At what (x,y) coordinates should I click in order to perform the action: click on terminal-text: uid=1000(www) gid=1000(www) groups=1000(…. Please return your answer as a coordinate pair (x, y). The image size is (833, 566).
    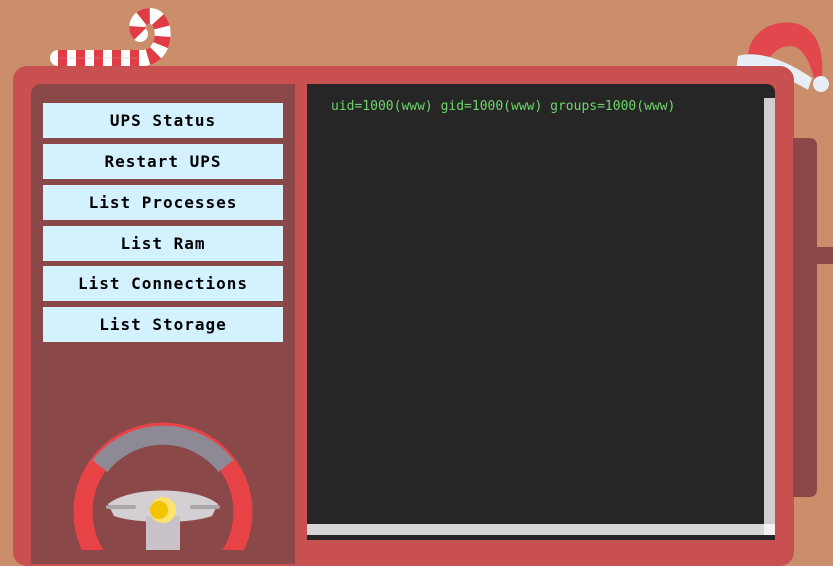
    Looking at the image, I should click on (503, 106).